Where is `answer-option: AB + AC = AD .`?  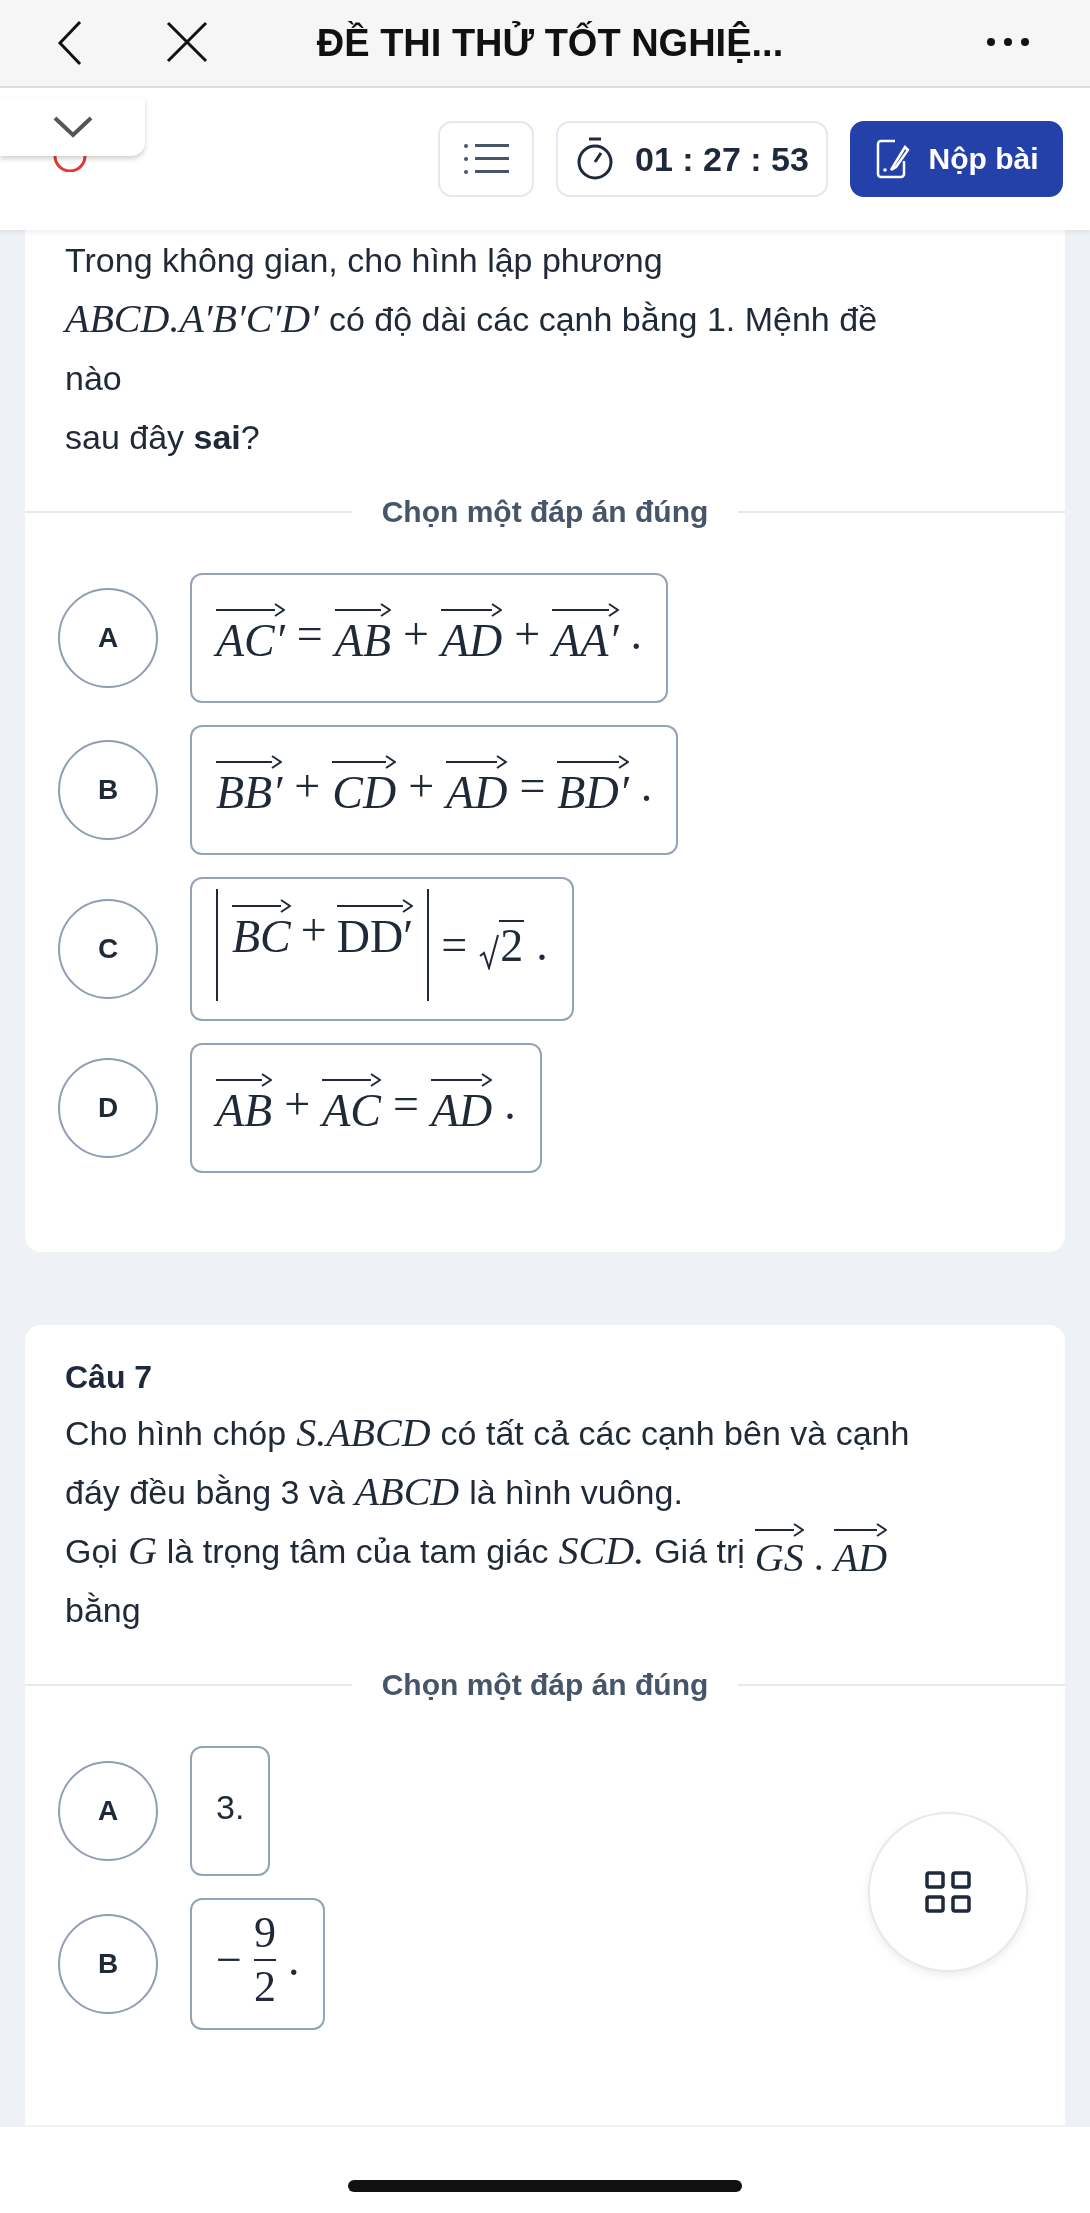 answer-option: AB + AC = AD . is located at coordinates (366, 1108).